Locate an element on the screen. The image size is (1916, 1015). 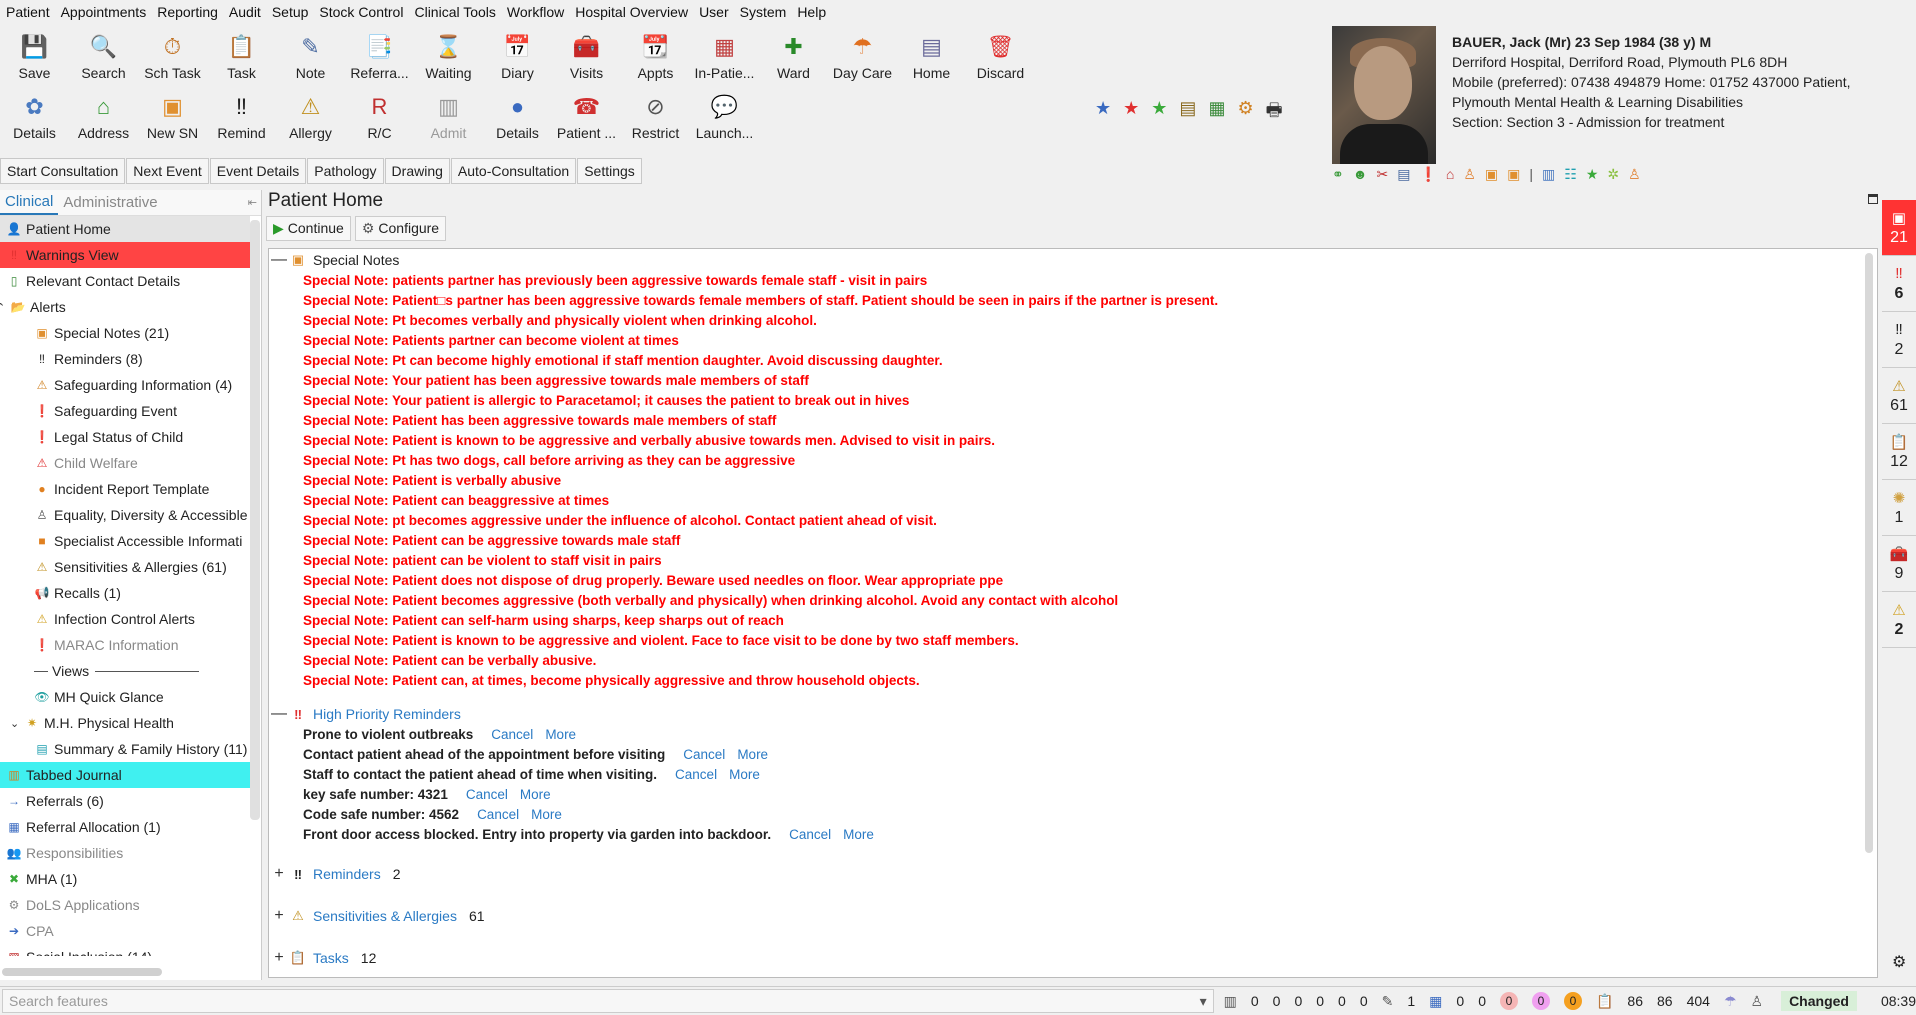
special-note-icon-2: ▣ is located at coordinates (1513, 174).